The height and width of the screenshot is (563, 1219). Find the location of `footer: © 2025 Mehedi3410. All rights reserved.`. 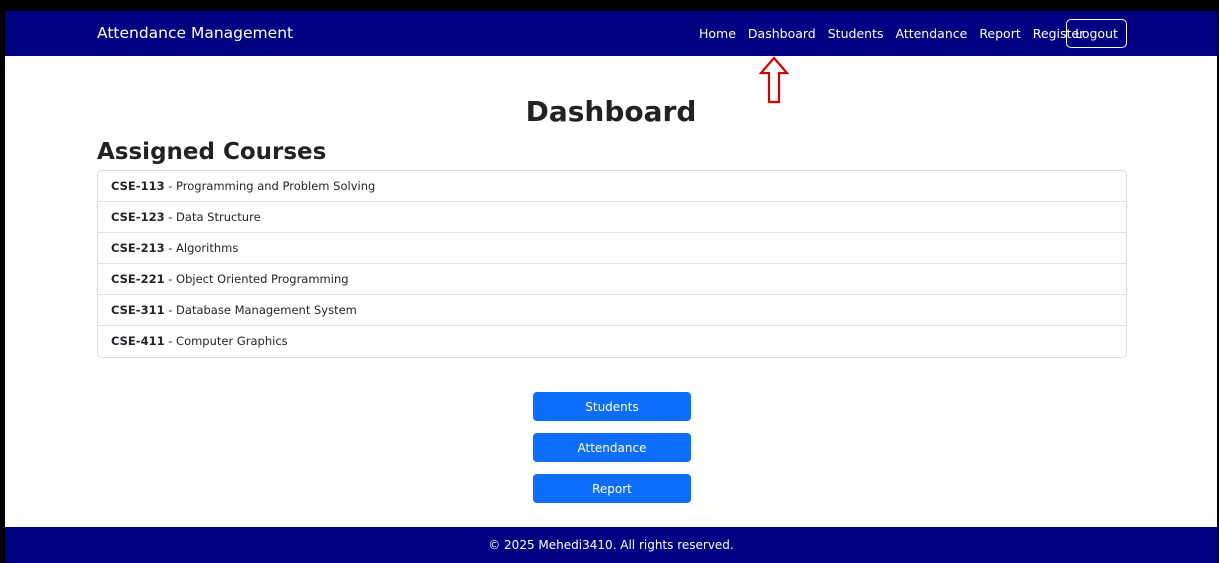

footer: © 2025 Mehedi3410. All rights reserved. is located at coordinates (611, 545).